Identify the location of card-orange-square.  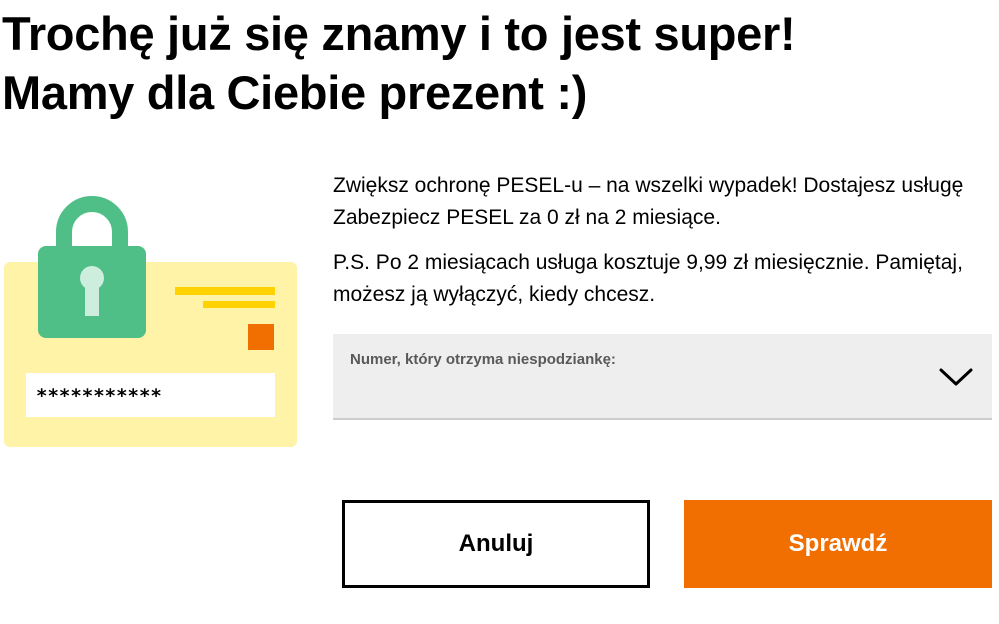
(261, 337).